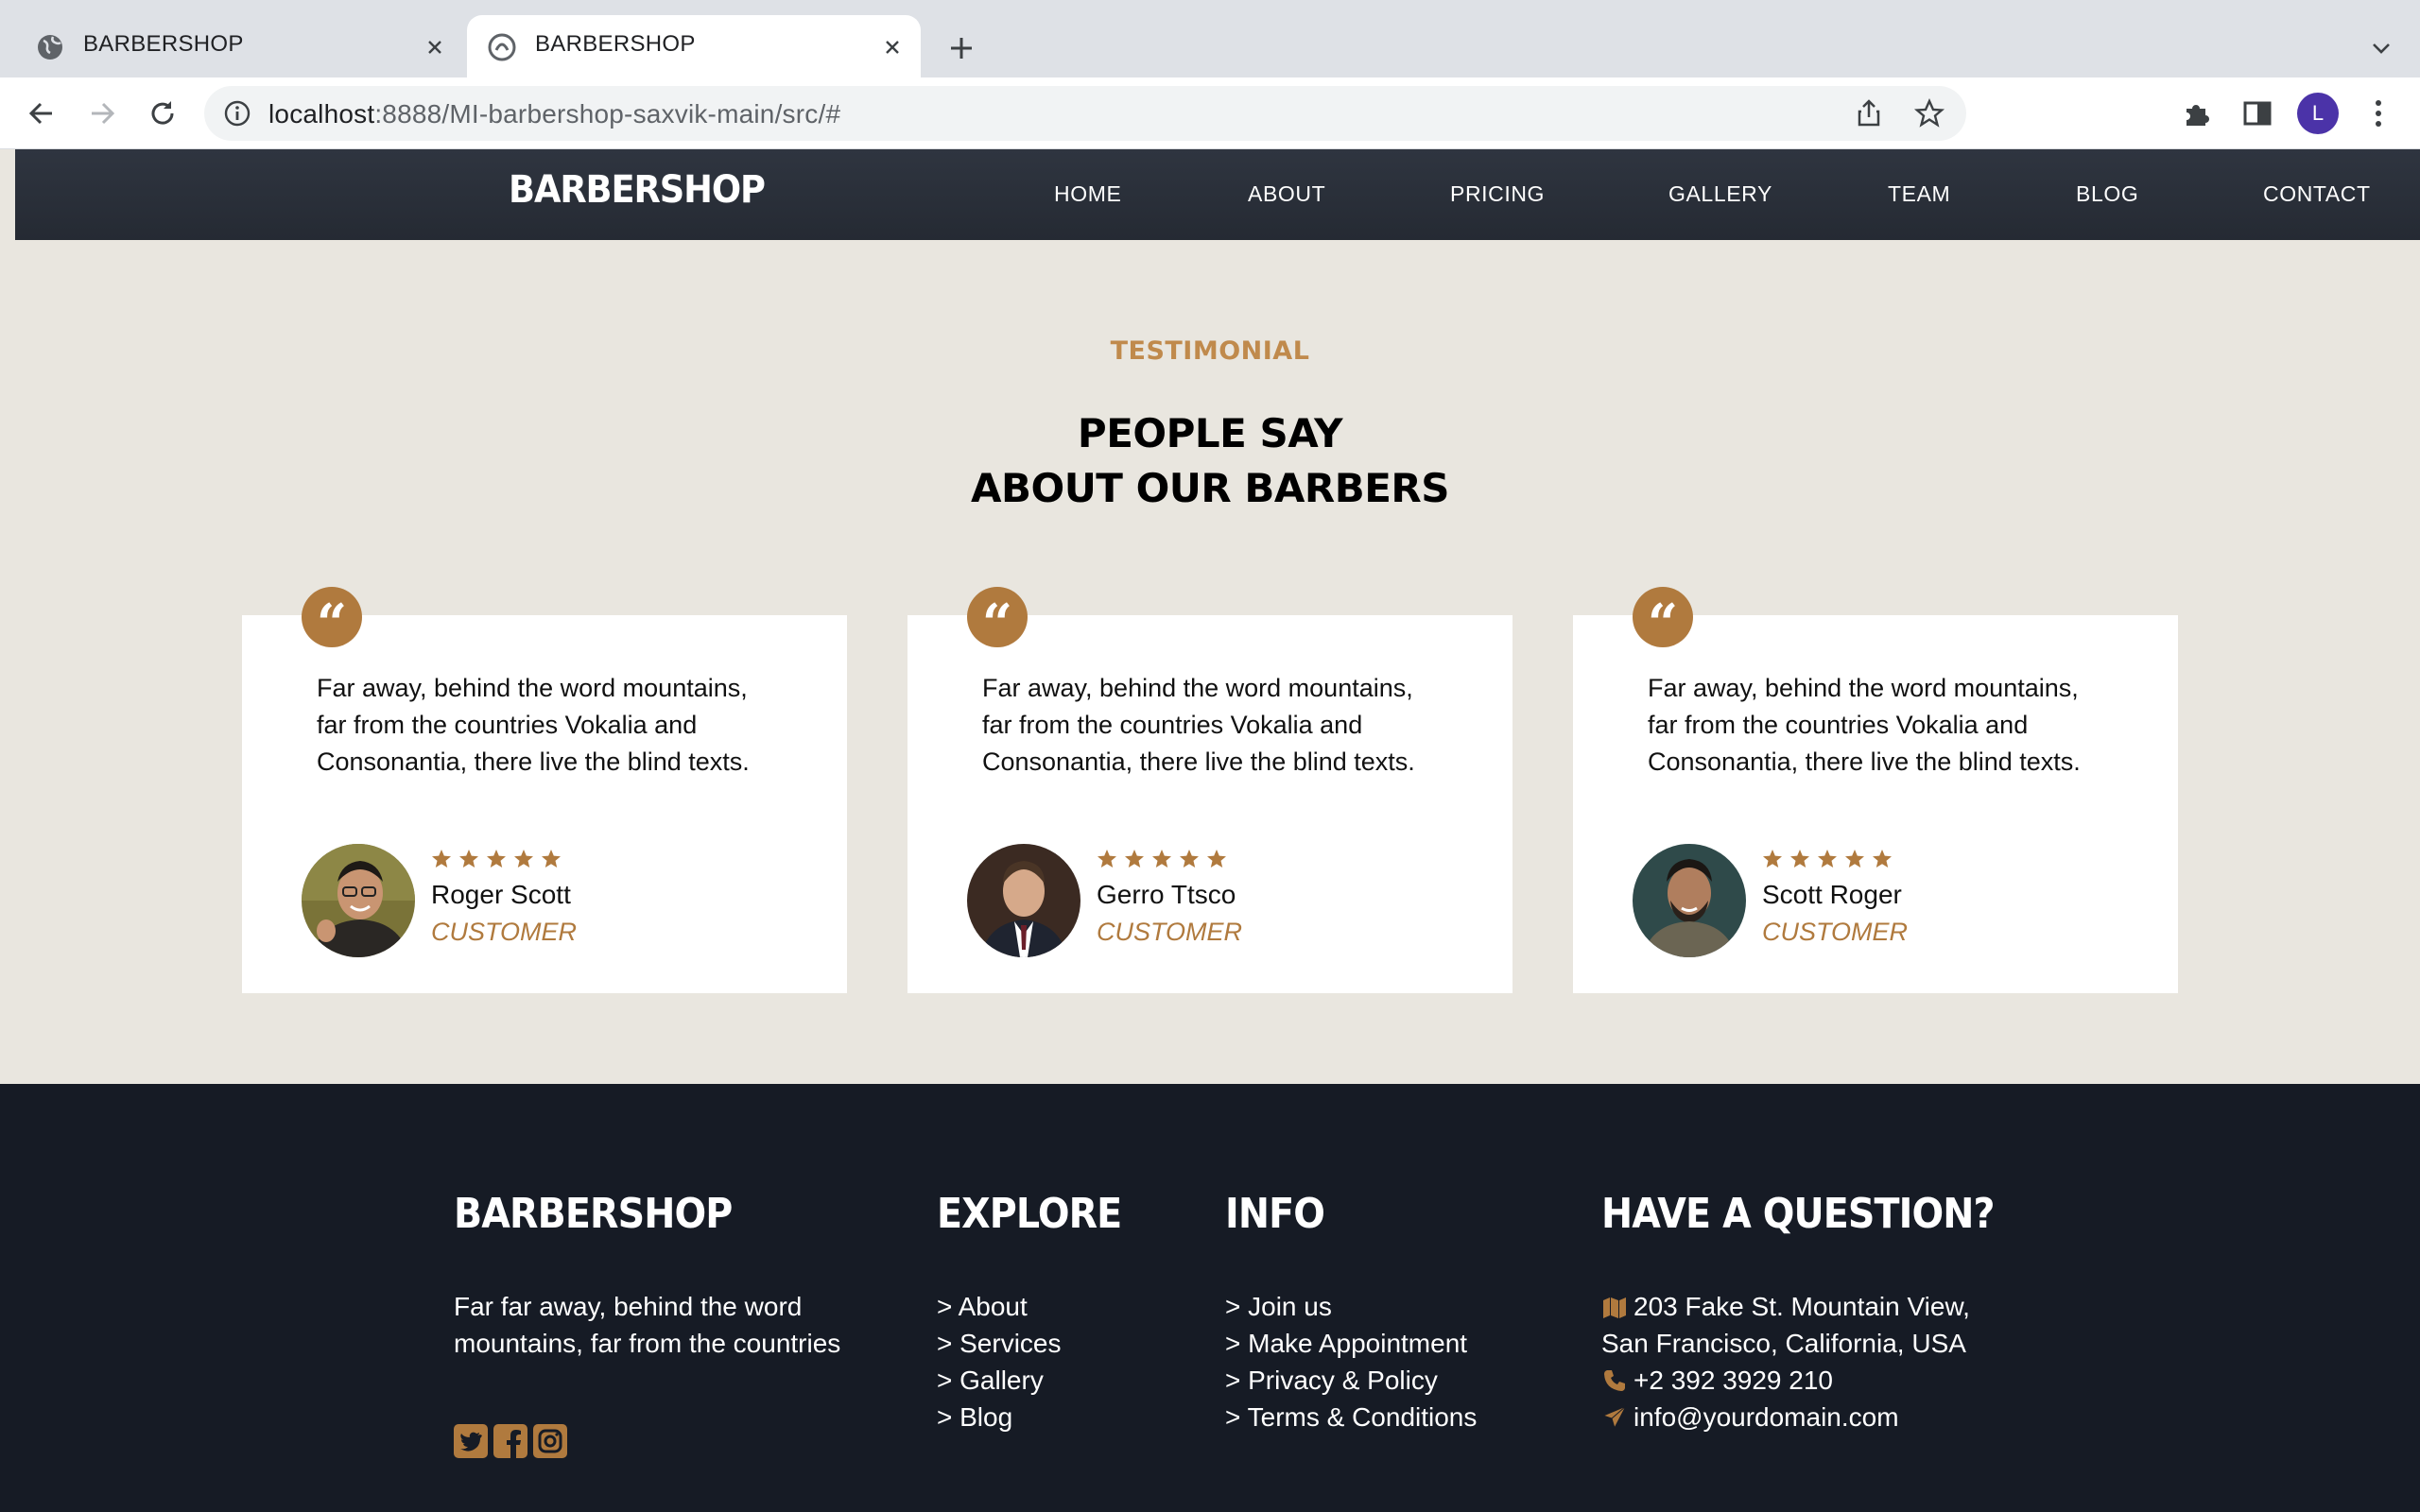 The height and width of the screenshot is (1512, 2420). Describe the element at coordinates (1832, 894) in the screenshot. I see `customer-name: Scott Roger` at that location.